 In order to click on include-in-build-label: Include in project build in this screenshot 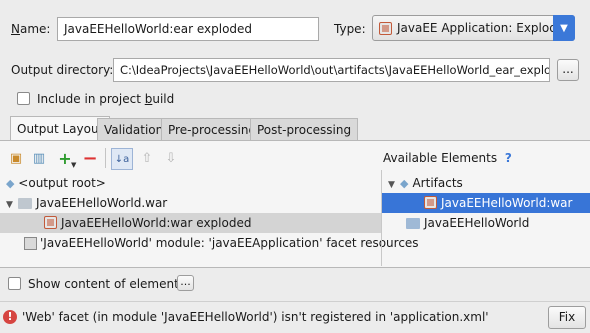, I will do `click(105, 99)`.